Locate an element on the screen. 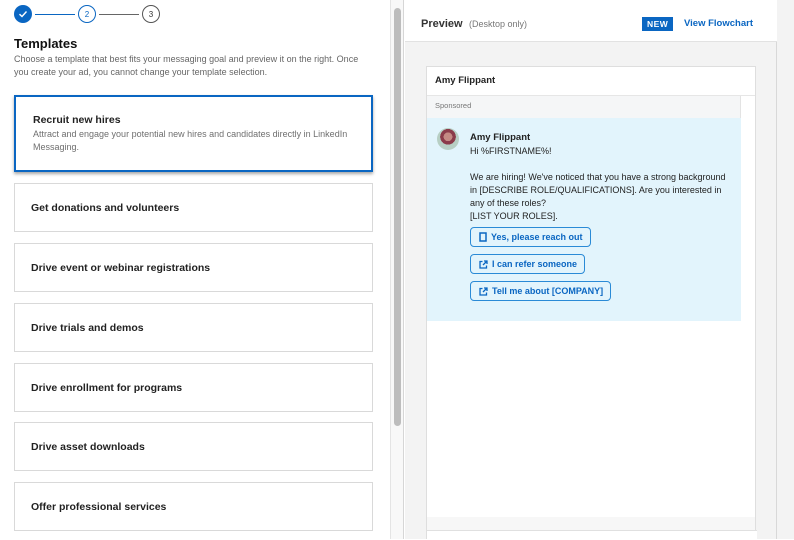 Image resolution: width=794 pixels, height=540 pixels. reply-button-refer-someone: I can refer someone is located at coordinates (528, 264).